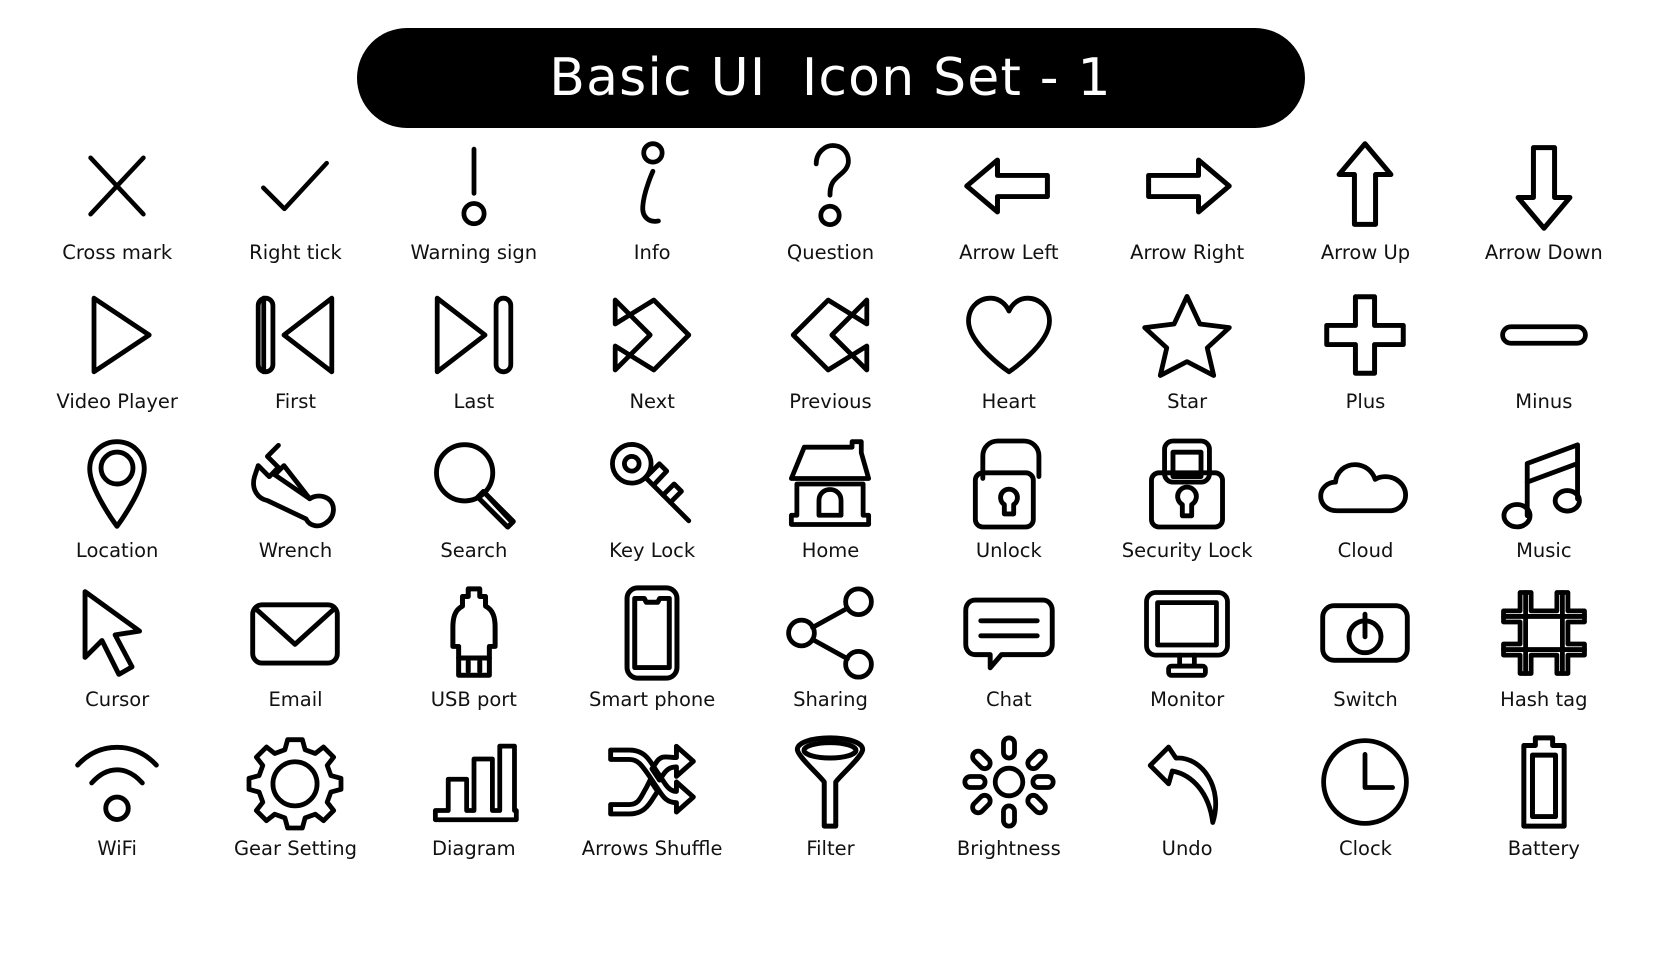  I want to click on hash-tag-icon, so click(1544, 633).